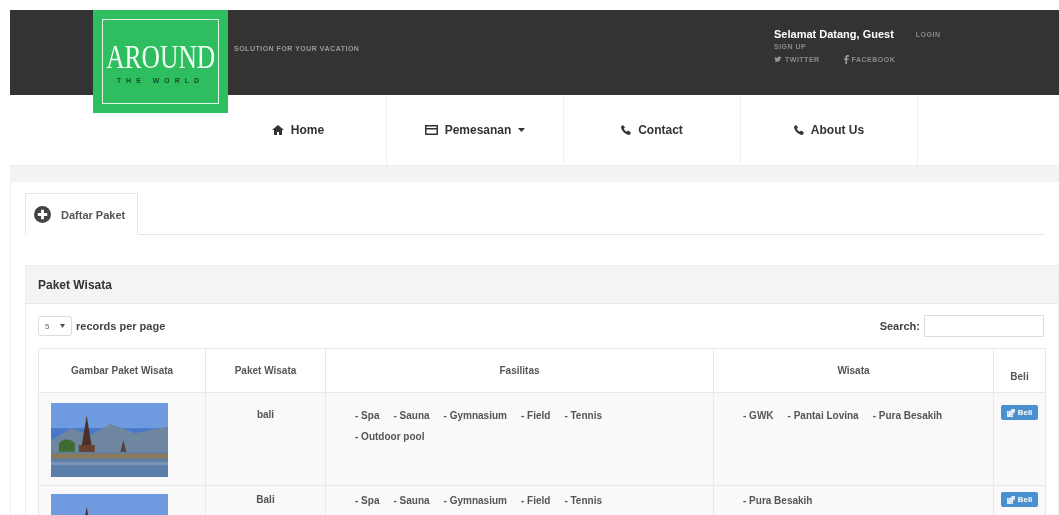 Image resolution: width=1059 pixels, height=515 pixels. What do you see at coordinates (265, 500) in the screenshot?
I see `table-cell: Bali` at bounding box center [265, 500].